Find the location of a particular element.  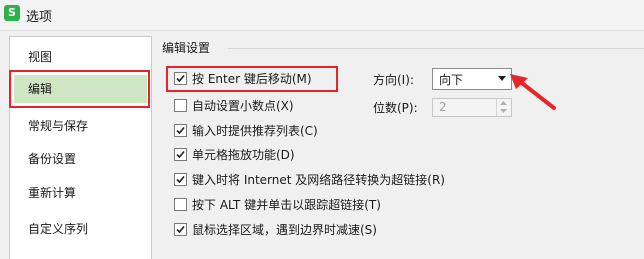

option-label: 鼠标选择区域，遇到边界时减速(S) is located at coordinates (284, 230).